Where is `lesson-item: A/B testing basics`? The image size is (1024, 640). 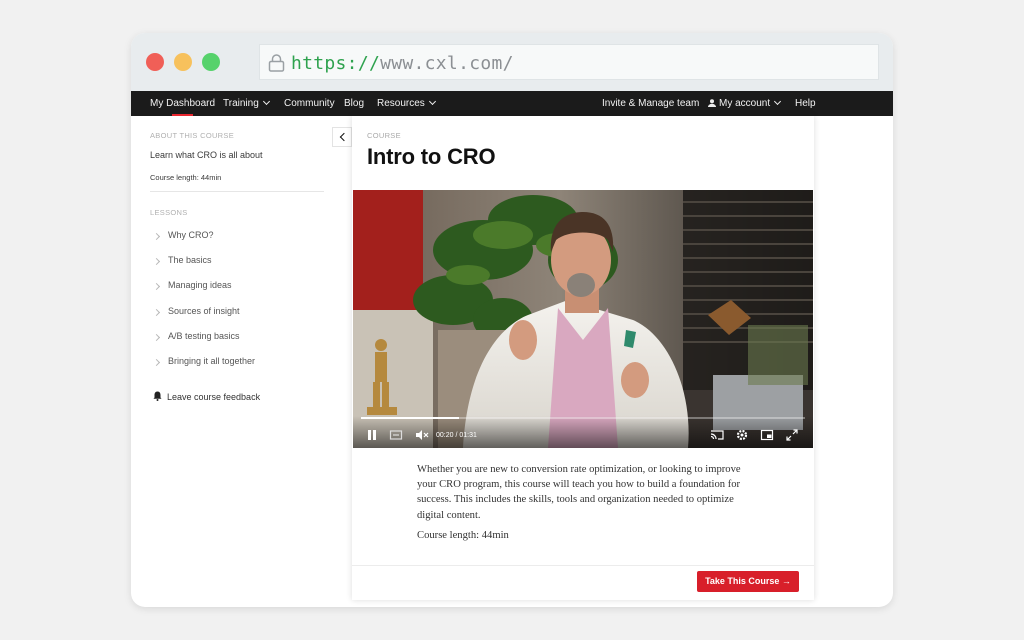
lesson-item: A/B testing basics is located at coordinates (240, 340).